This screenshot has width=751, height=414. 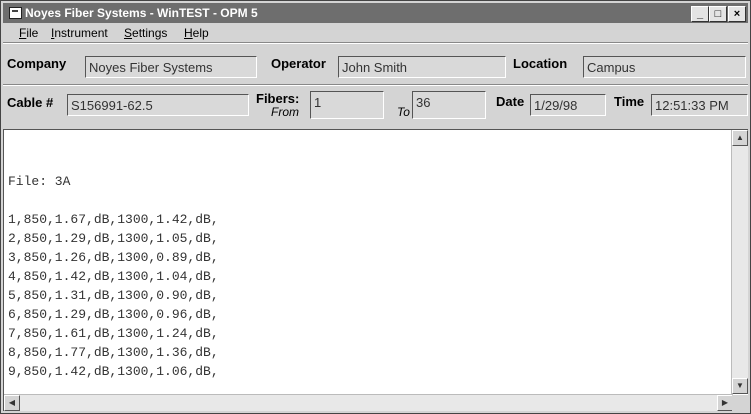 What do you see at coordinates (368, 402) in the screenshot?
I see `horizontal-scrollbar: ◀ ▶` at bounding box center [368, 402].